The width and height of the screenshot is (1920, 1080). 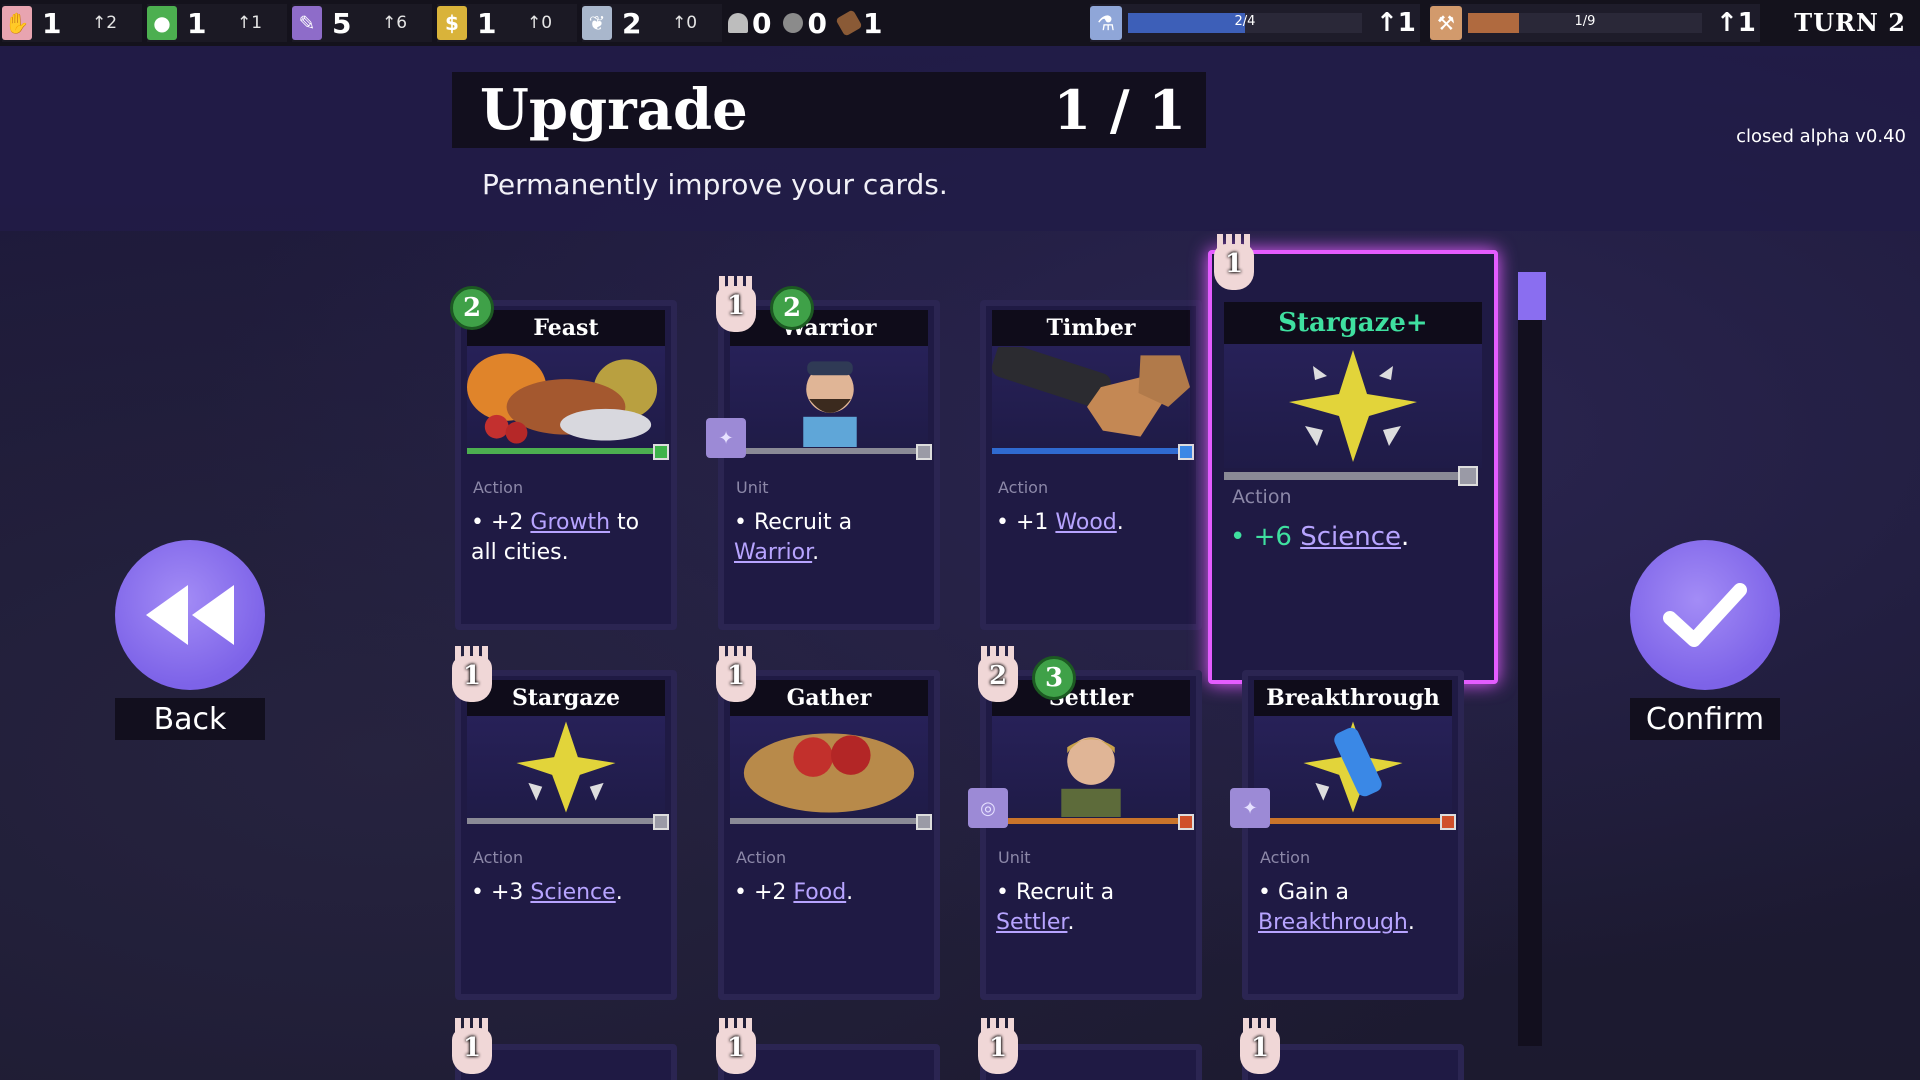 I want to click on timber-art, so click(x=1091, y=397).